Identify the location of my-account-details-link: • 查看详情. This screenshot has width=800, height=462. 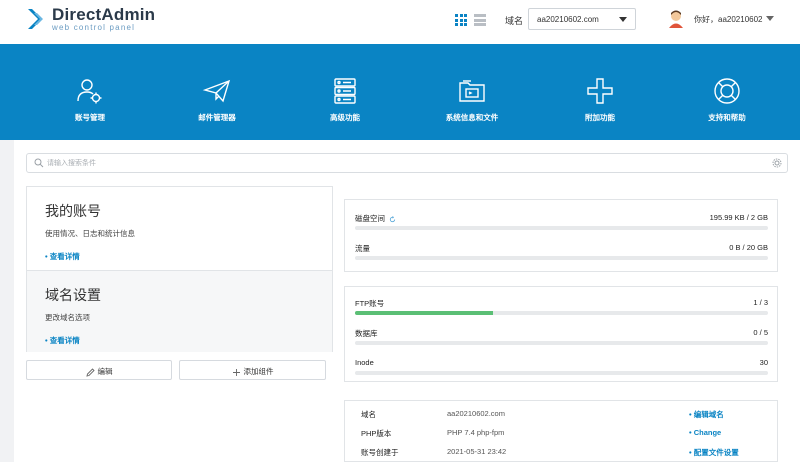
(188, 256).